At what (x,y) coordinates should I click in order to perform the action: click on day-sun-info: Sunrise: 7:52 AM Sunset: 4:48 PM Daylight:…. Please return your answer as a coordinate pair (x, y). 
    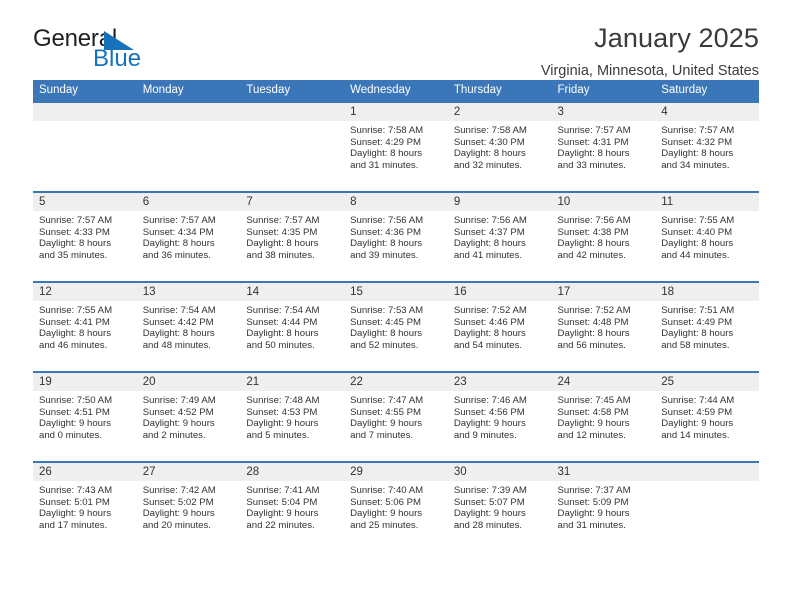
    Looking at the image, I should click on (604, 326).